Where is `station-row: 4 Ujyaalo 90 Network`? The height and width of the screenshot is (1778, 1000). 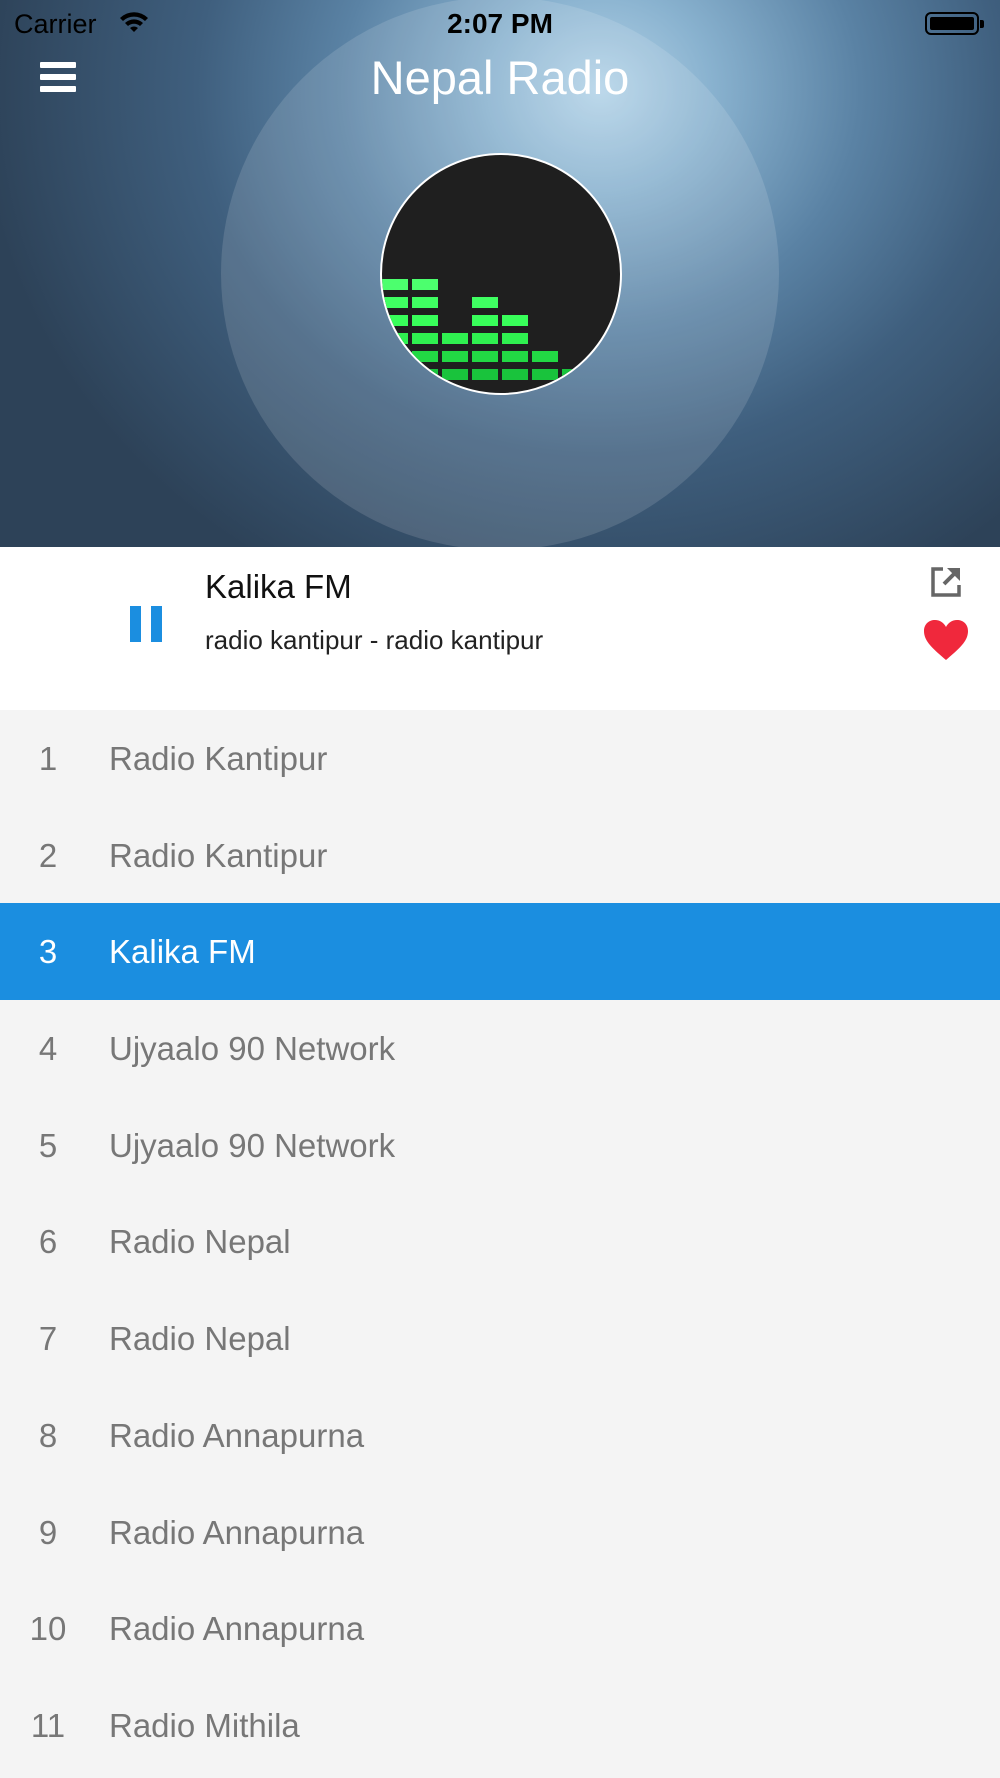
station-row: 4 Ujyaalo 90 Network is located at coordinates (500, 1048).